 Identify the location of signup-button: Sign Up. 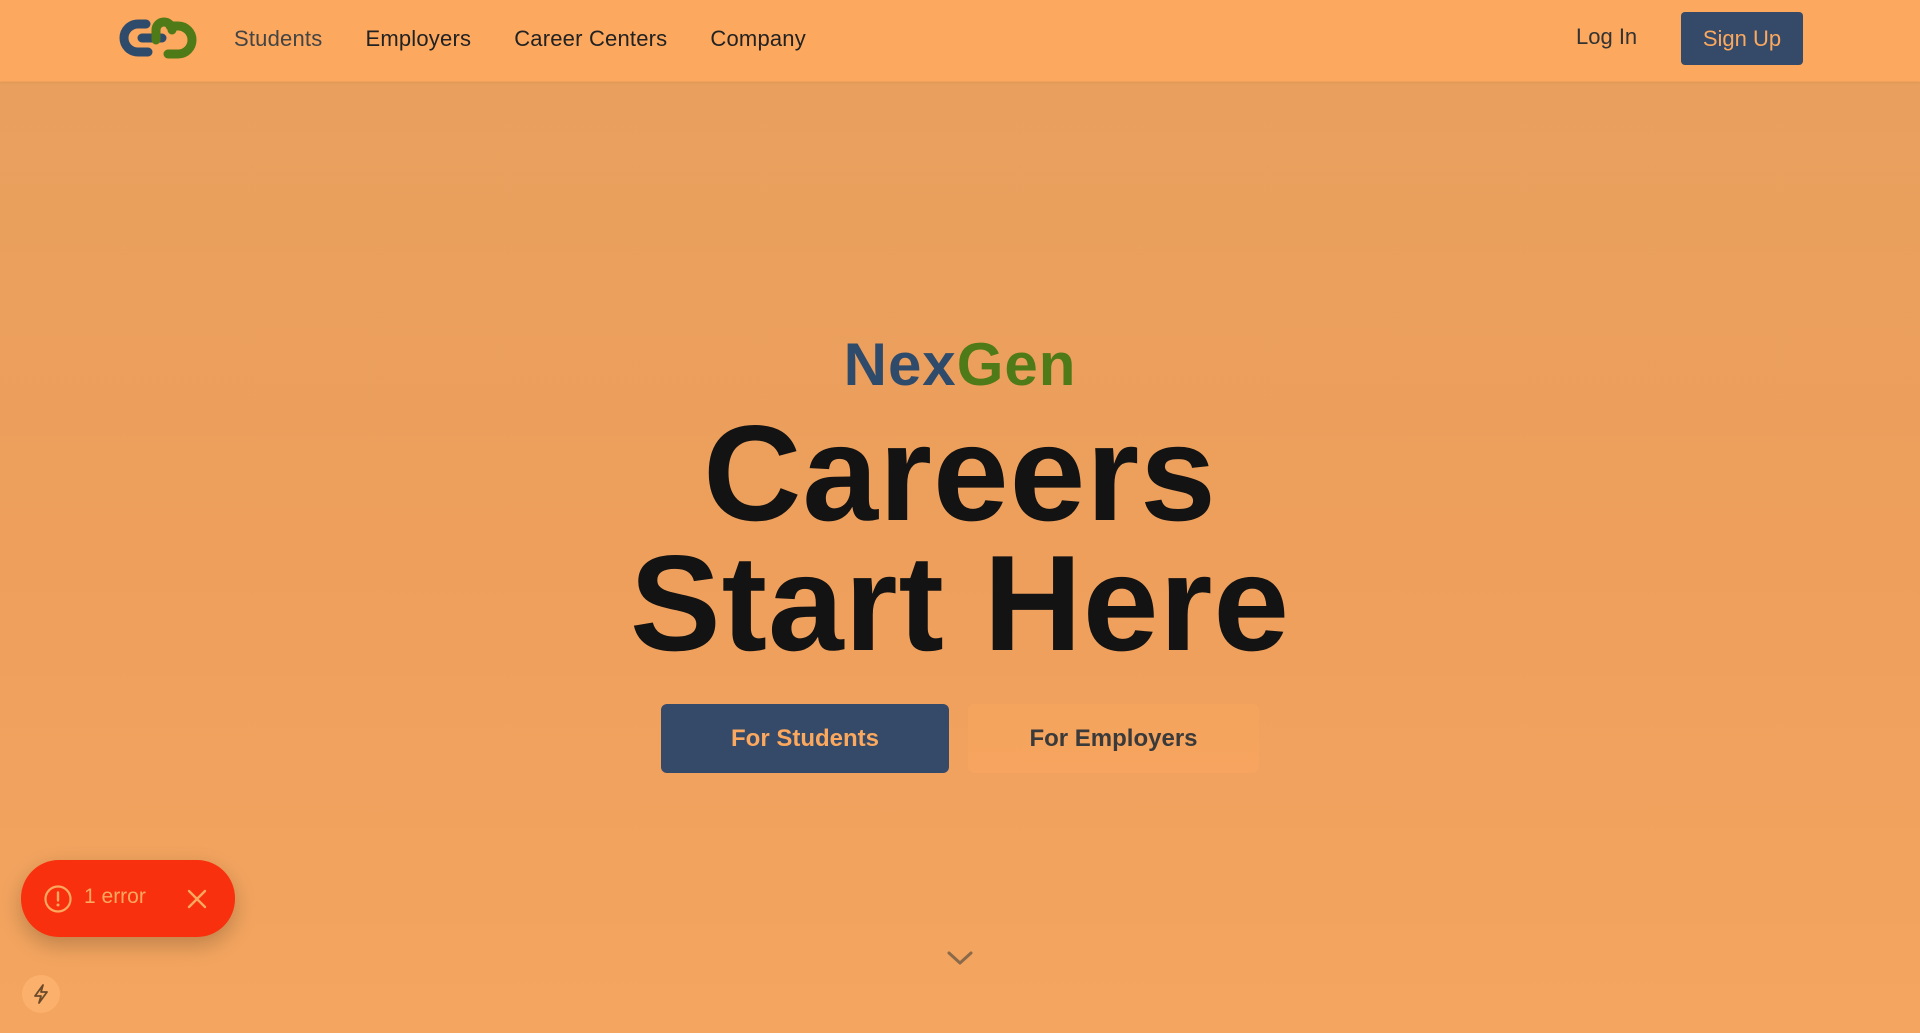
(1742, 38).